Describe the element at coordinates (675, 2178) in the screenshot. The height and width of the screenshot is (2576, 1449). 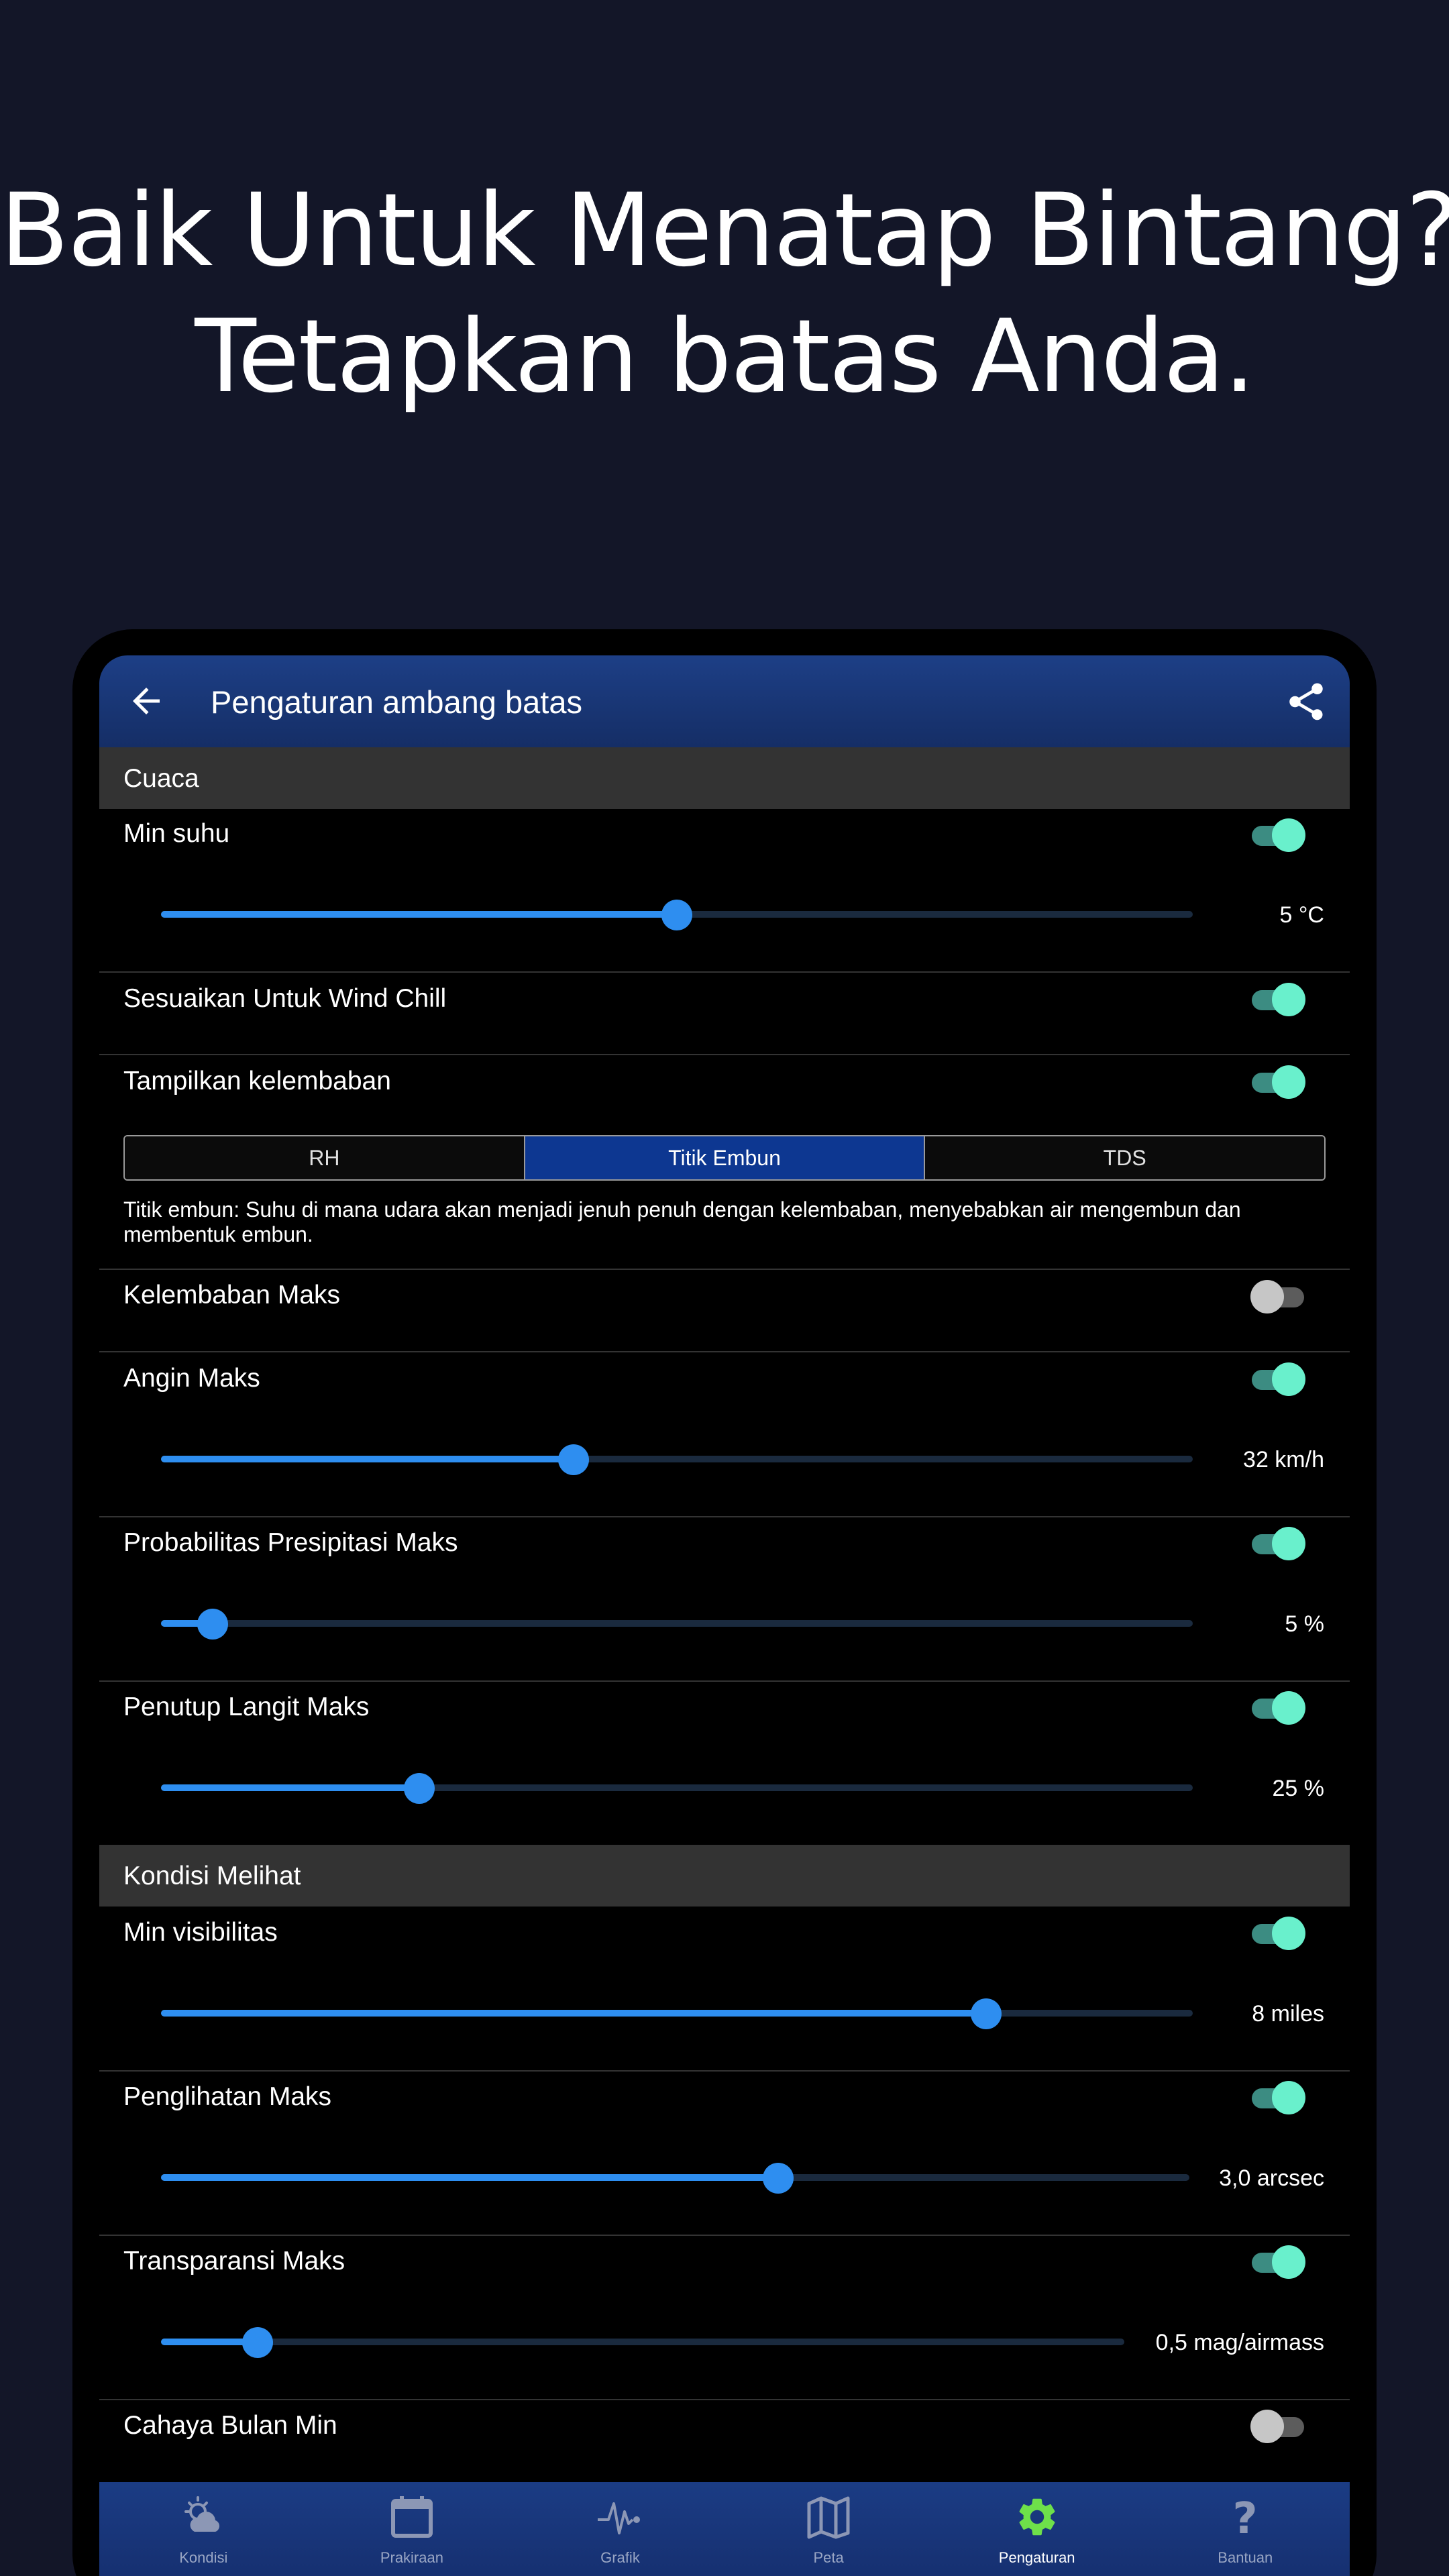
I see `max-seeing-slider` at that location.